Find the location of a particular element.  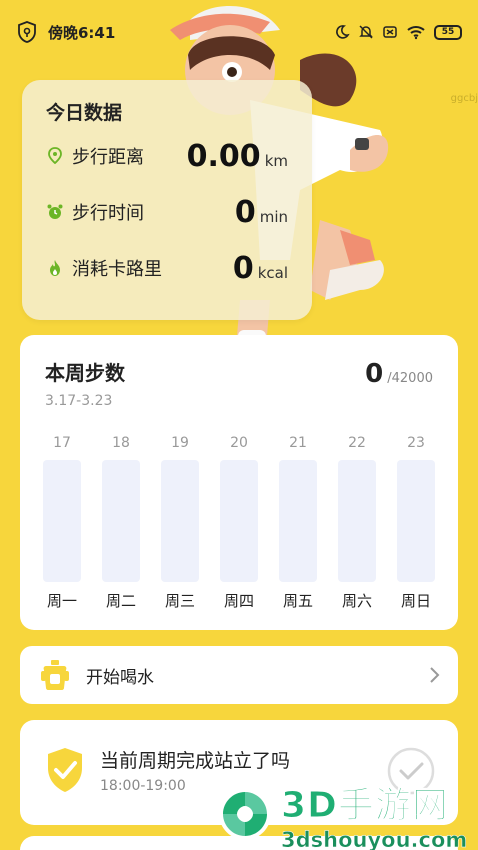

metric-unit: min is located at coordinates (273, 216).